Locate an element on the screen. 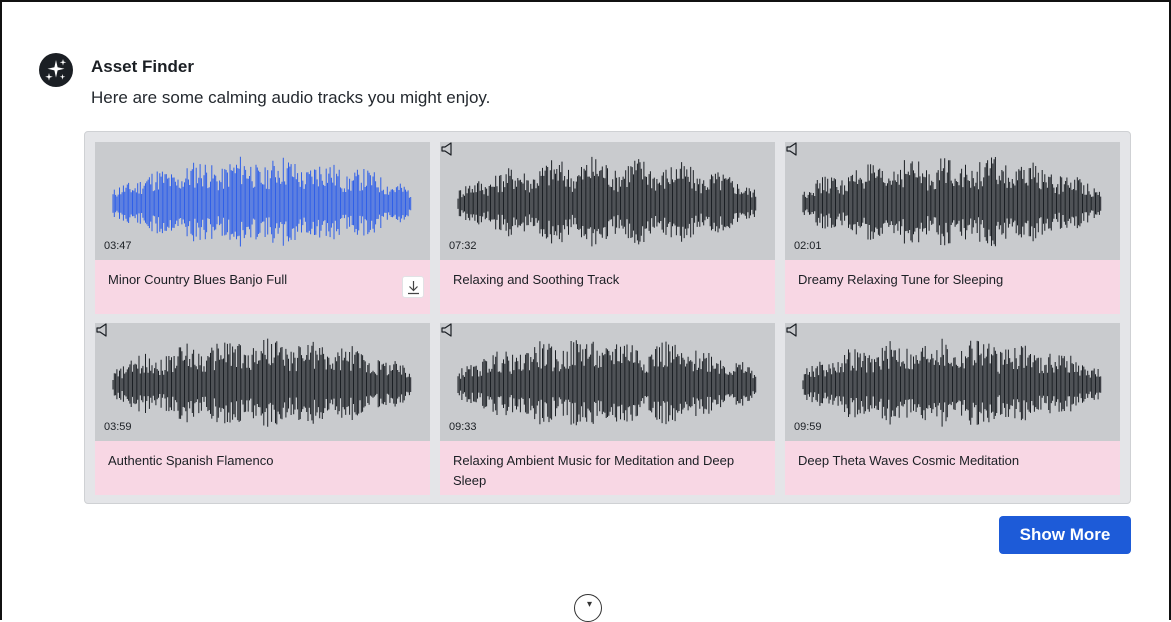 Image resolution: width=1171 pixels, height=622 pixels. track-title: Deep Theta Waves Cosmic Meditation is located at coordinates (909, 460).